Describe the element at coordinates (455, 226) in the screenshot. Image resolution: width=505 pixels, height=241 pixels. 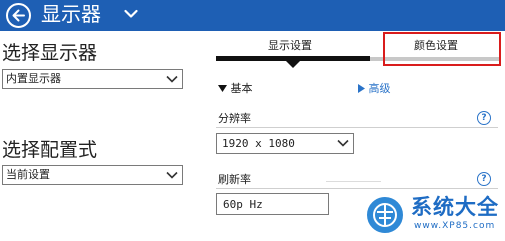
I see `watermark-url: www.XP85.com` at that location.